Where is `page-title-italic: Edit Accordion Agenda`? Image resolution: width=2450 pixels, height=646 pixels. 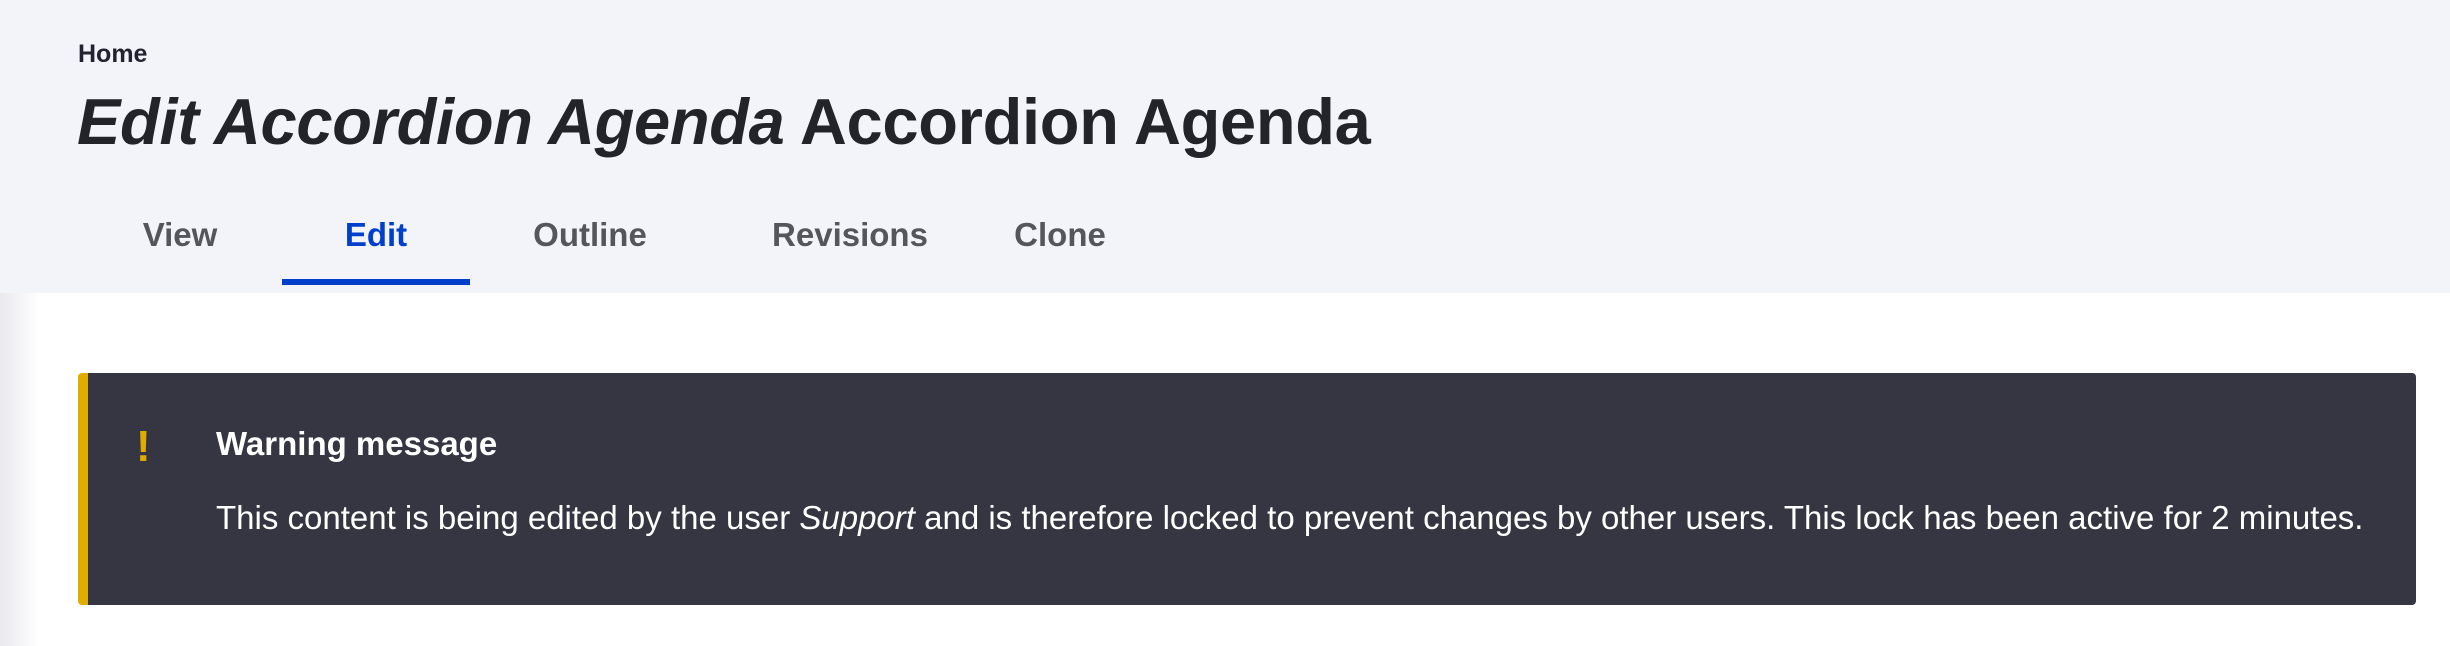
page-title-italic: Edit Accordion Agenda is located at coordinates (431, 121).